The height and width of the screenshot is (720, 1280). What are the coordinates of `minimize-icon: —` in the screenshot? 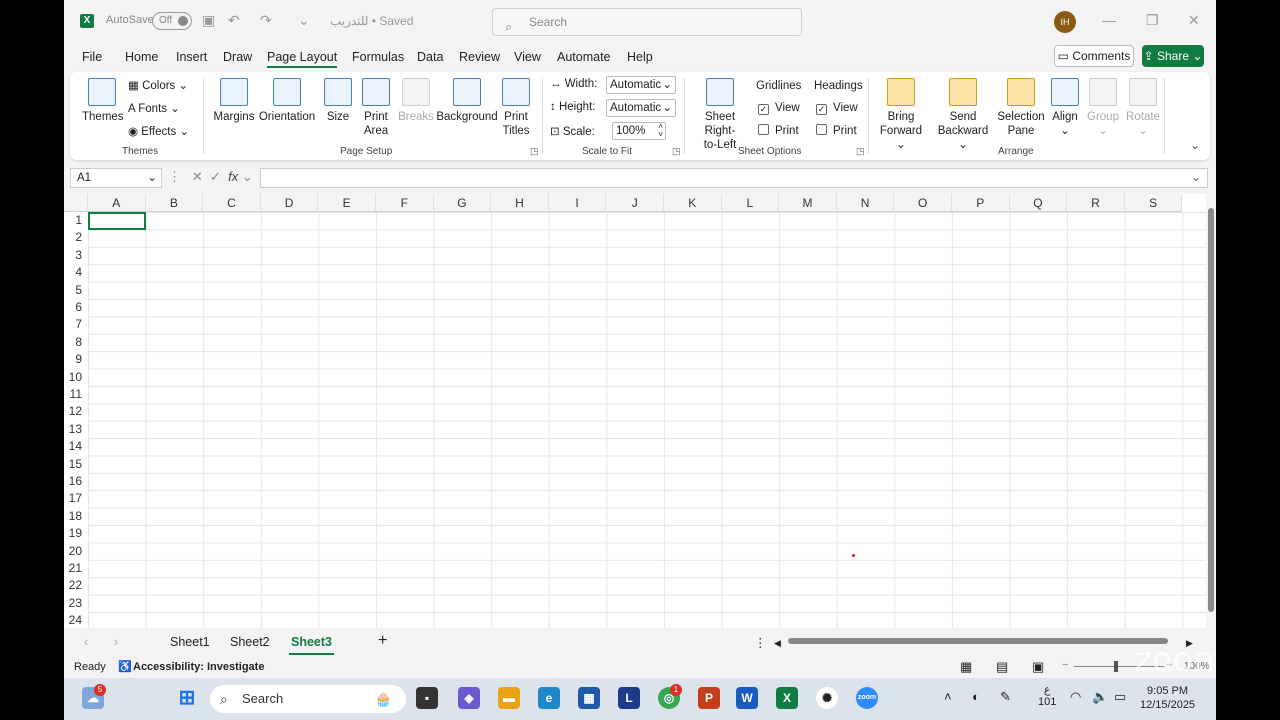 It's located at (1109, 20).